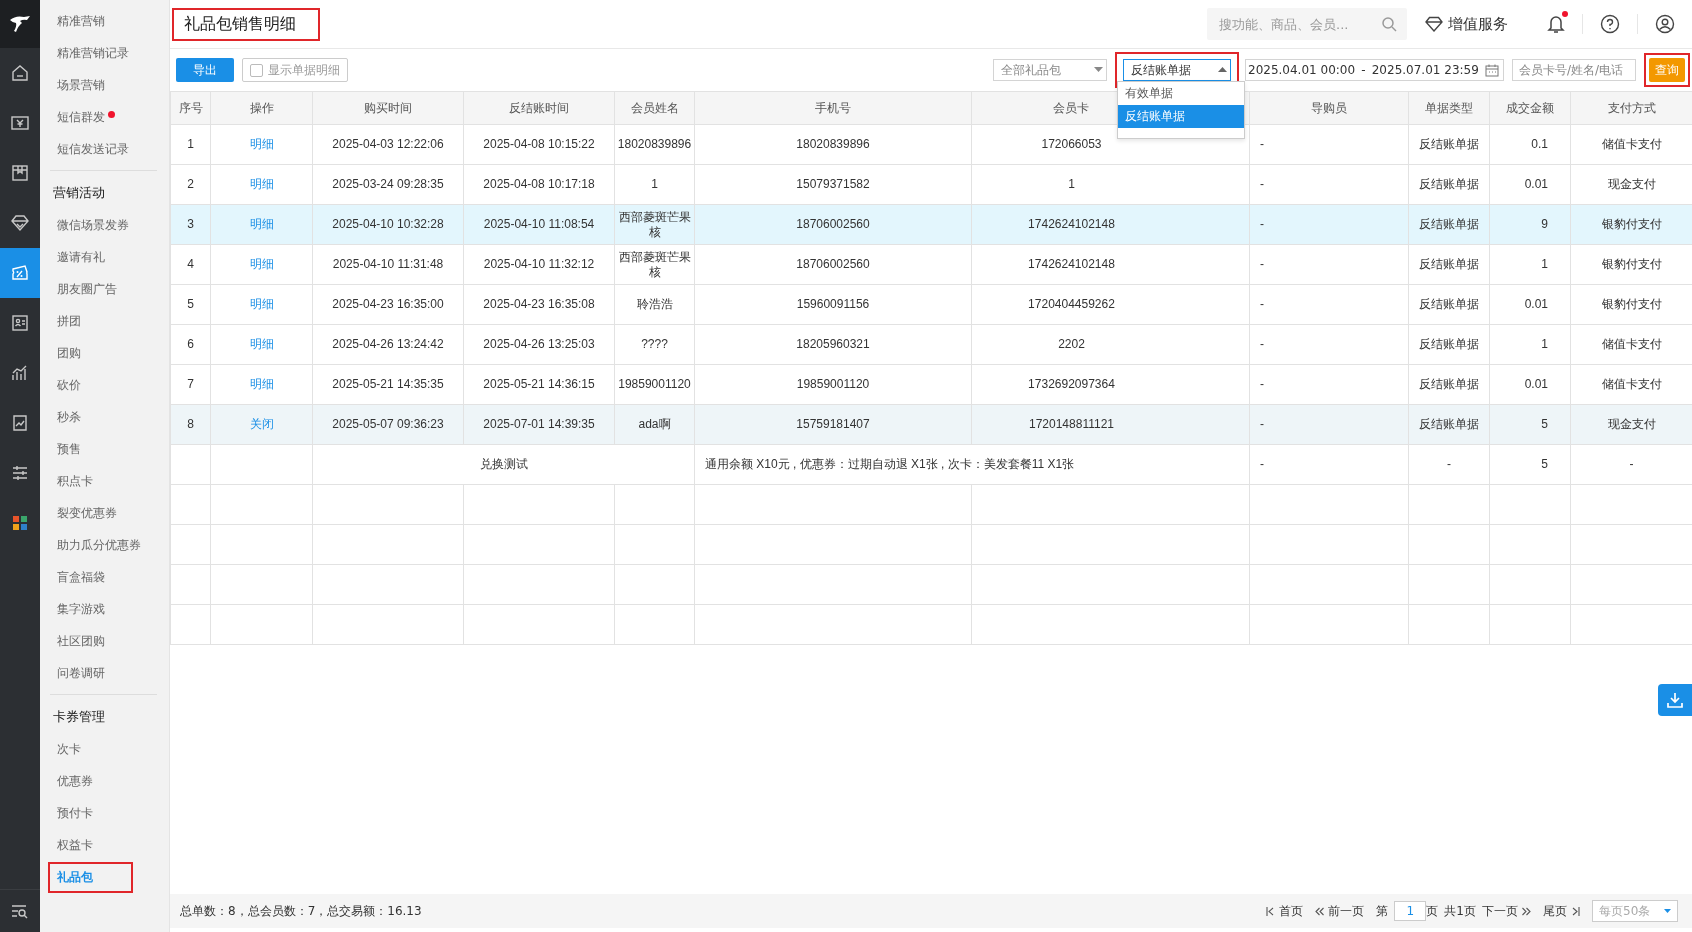 This screenshot has height=932, width=1692. Describe the element at coordinates (931, 384) in the screenshot. I see `table-row: 7 明细 2025-05-21 14:35:35 2025-05-21 14:36:15 19859001120 19859001120 1732692097364 - 反结账单据 0.01 储值卡支付` at that location.